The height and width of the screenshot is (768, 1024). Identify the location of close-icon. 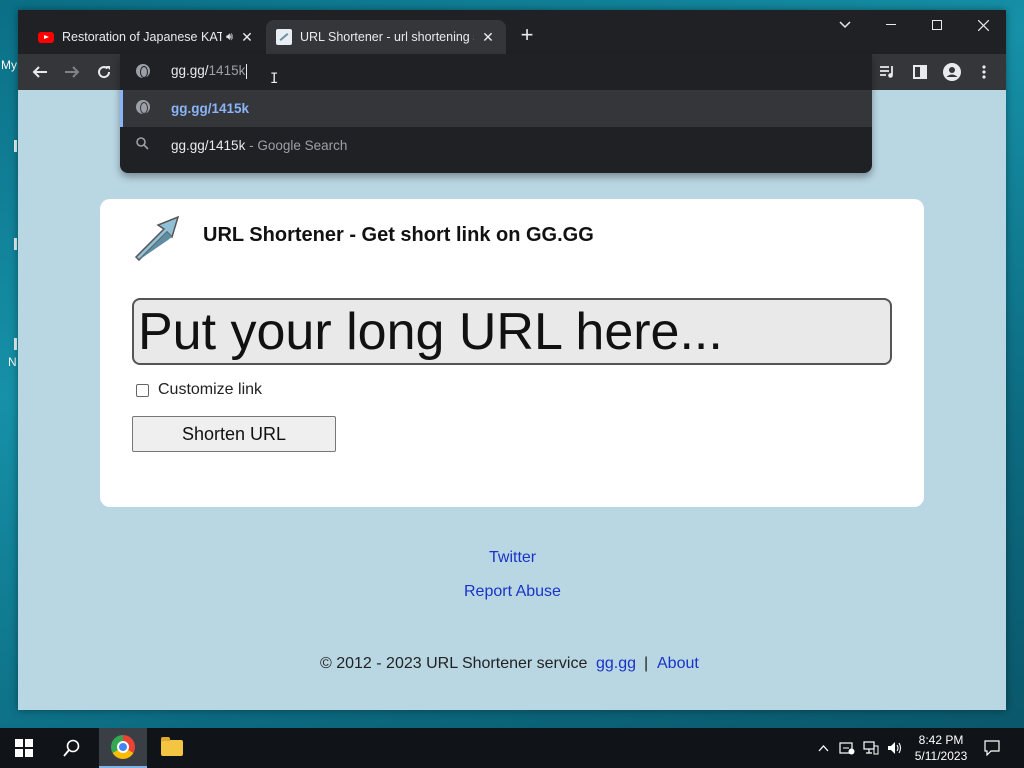
(983, 25).